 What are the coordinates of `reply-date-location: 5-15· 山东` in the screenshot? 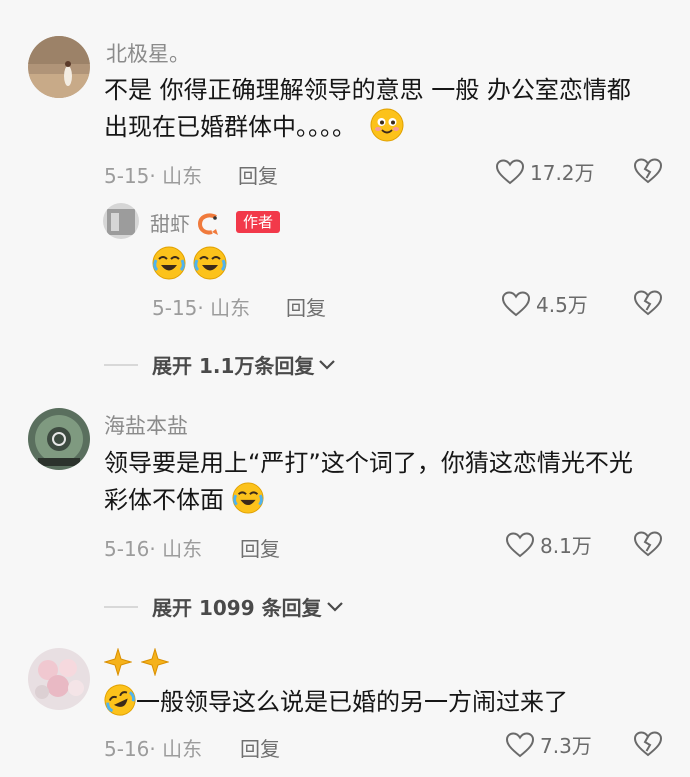 It's located at (201, 308).